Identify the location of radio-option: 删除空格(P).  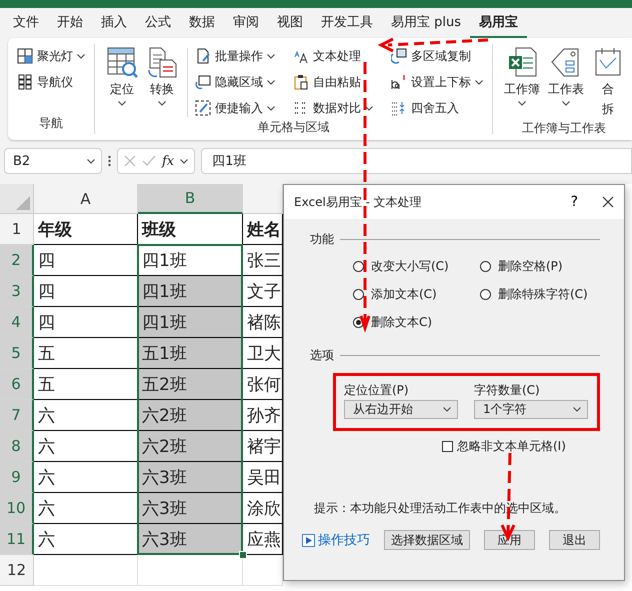
(540, 266).